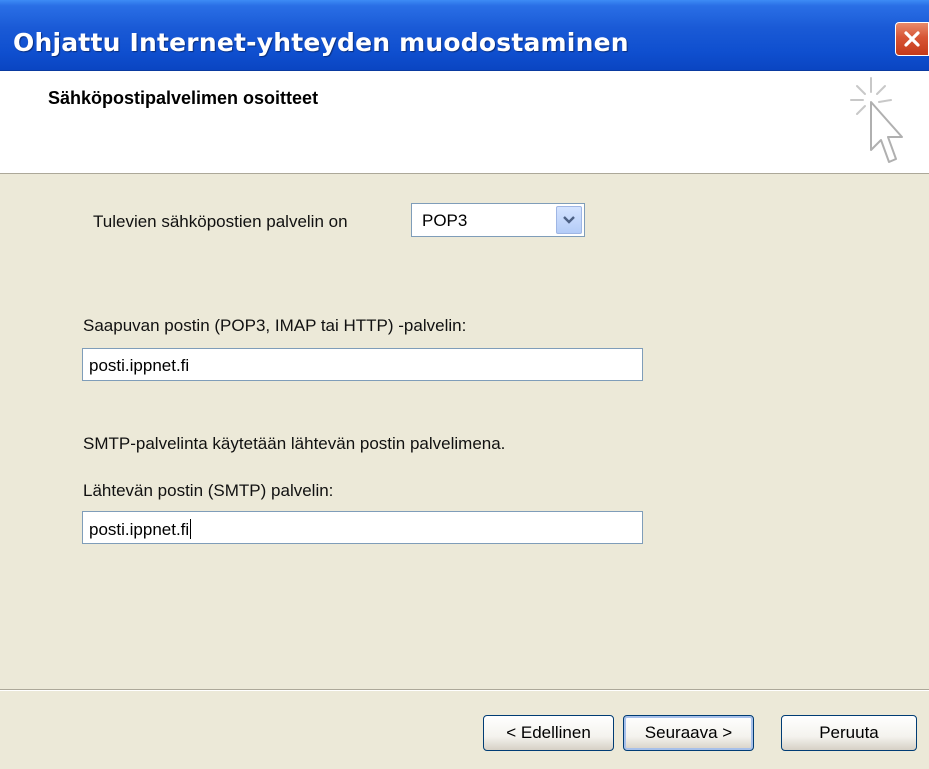 This screenshot has width=929, height=769. Describe the element at coordinates (321, 42) in the screenshot. I see `window-title: Ohjattu Internet-yhteyden muodostaminen` at that location.